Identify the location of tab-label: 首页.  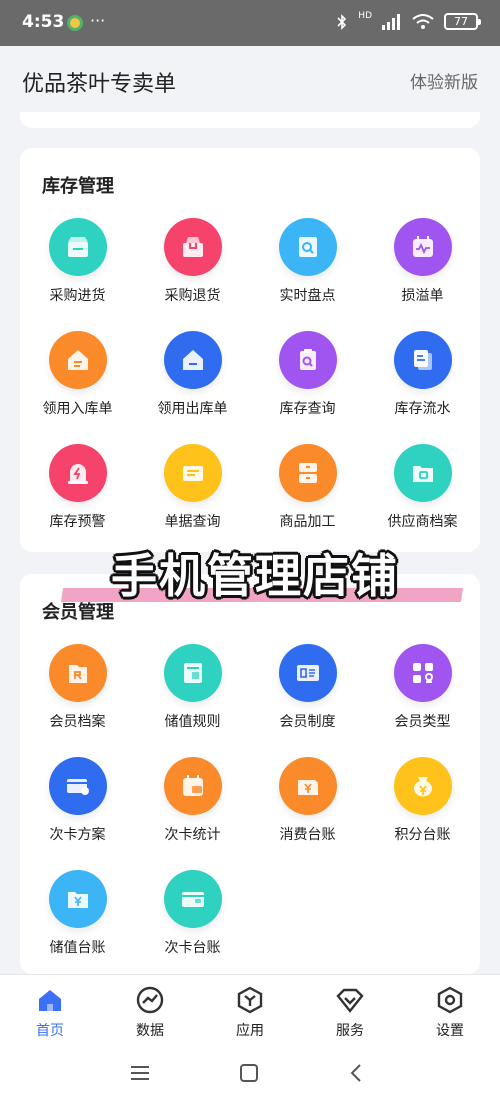
(50, 1031).